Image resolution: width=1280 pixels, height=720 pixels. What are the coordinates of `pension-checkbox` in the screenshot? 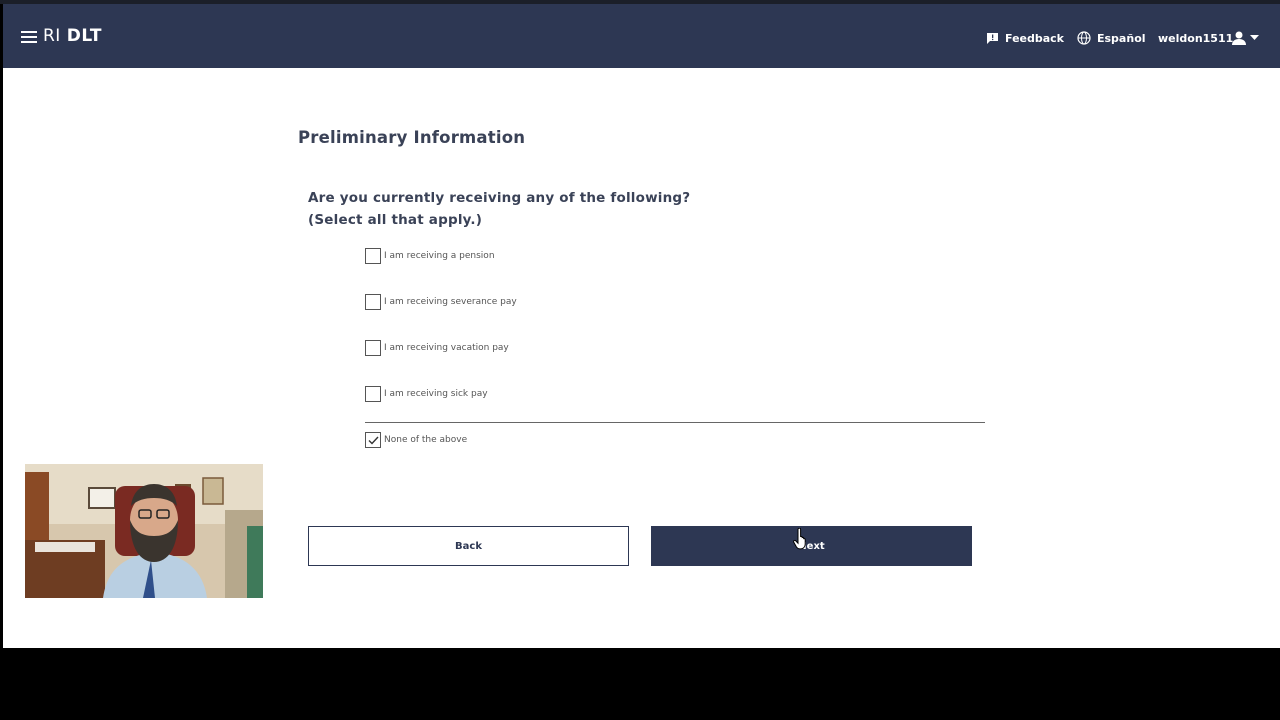 It's located at (373, 256).